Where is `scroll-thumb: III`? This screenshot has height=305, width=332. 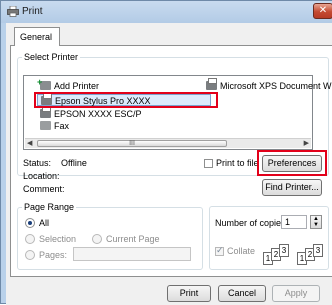
scroll-thumb: III is located at coordinates (132, 143).